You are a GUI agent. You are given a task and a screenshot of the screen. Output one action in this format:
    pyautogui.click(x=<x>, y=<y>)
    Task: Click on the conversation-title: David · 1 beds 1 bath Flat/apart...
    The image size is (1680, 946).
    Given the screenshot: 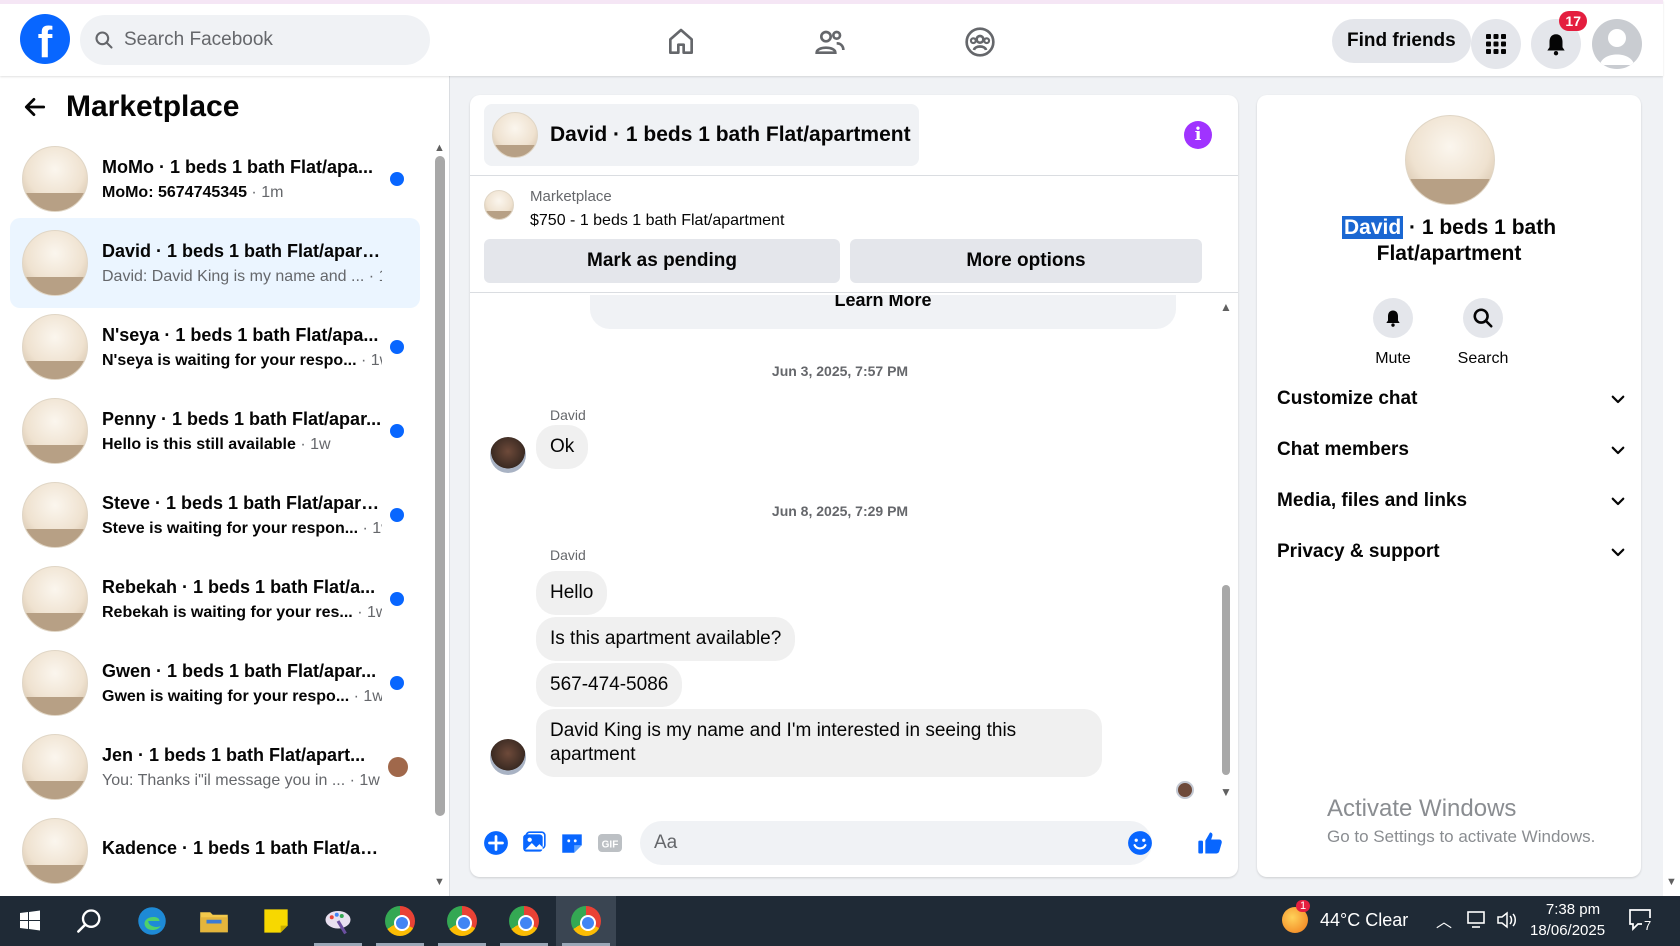 What is the action you would take?
    pyautogui.click(x=242, y=250)
    